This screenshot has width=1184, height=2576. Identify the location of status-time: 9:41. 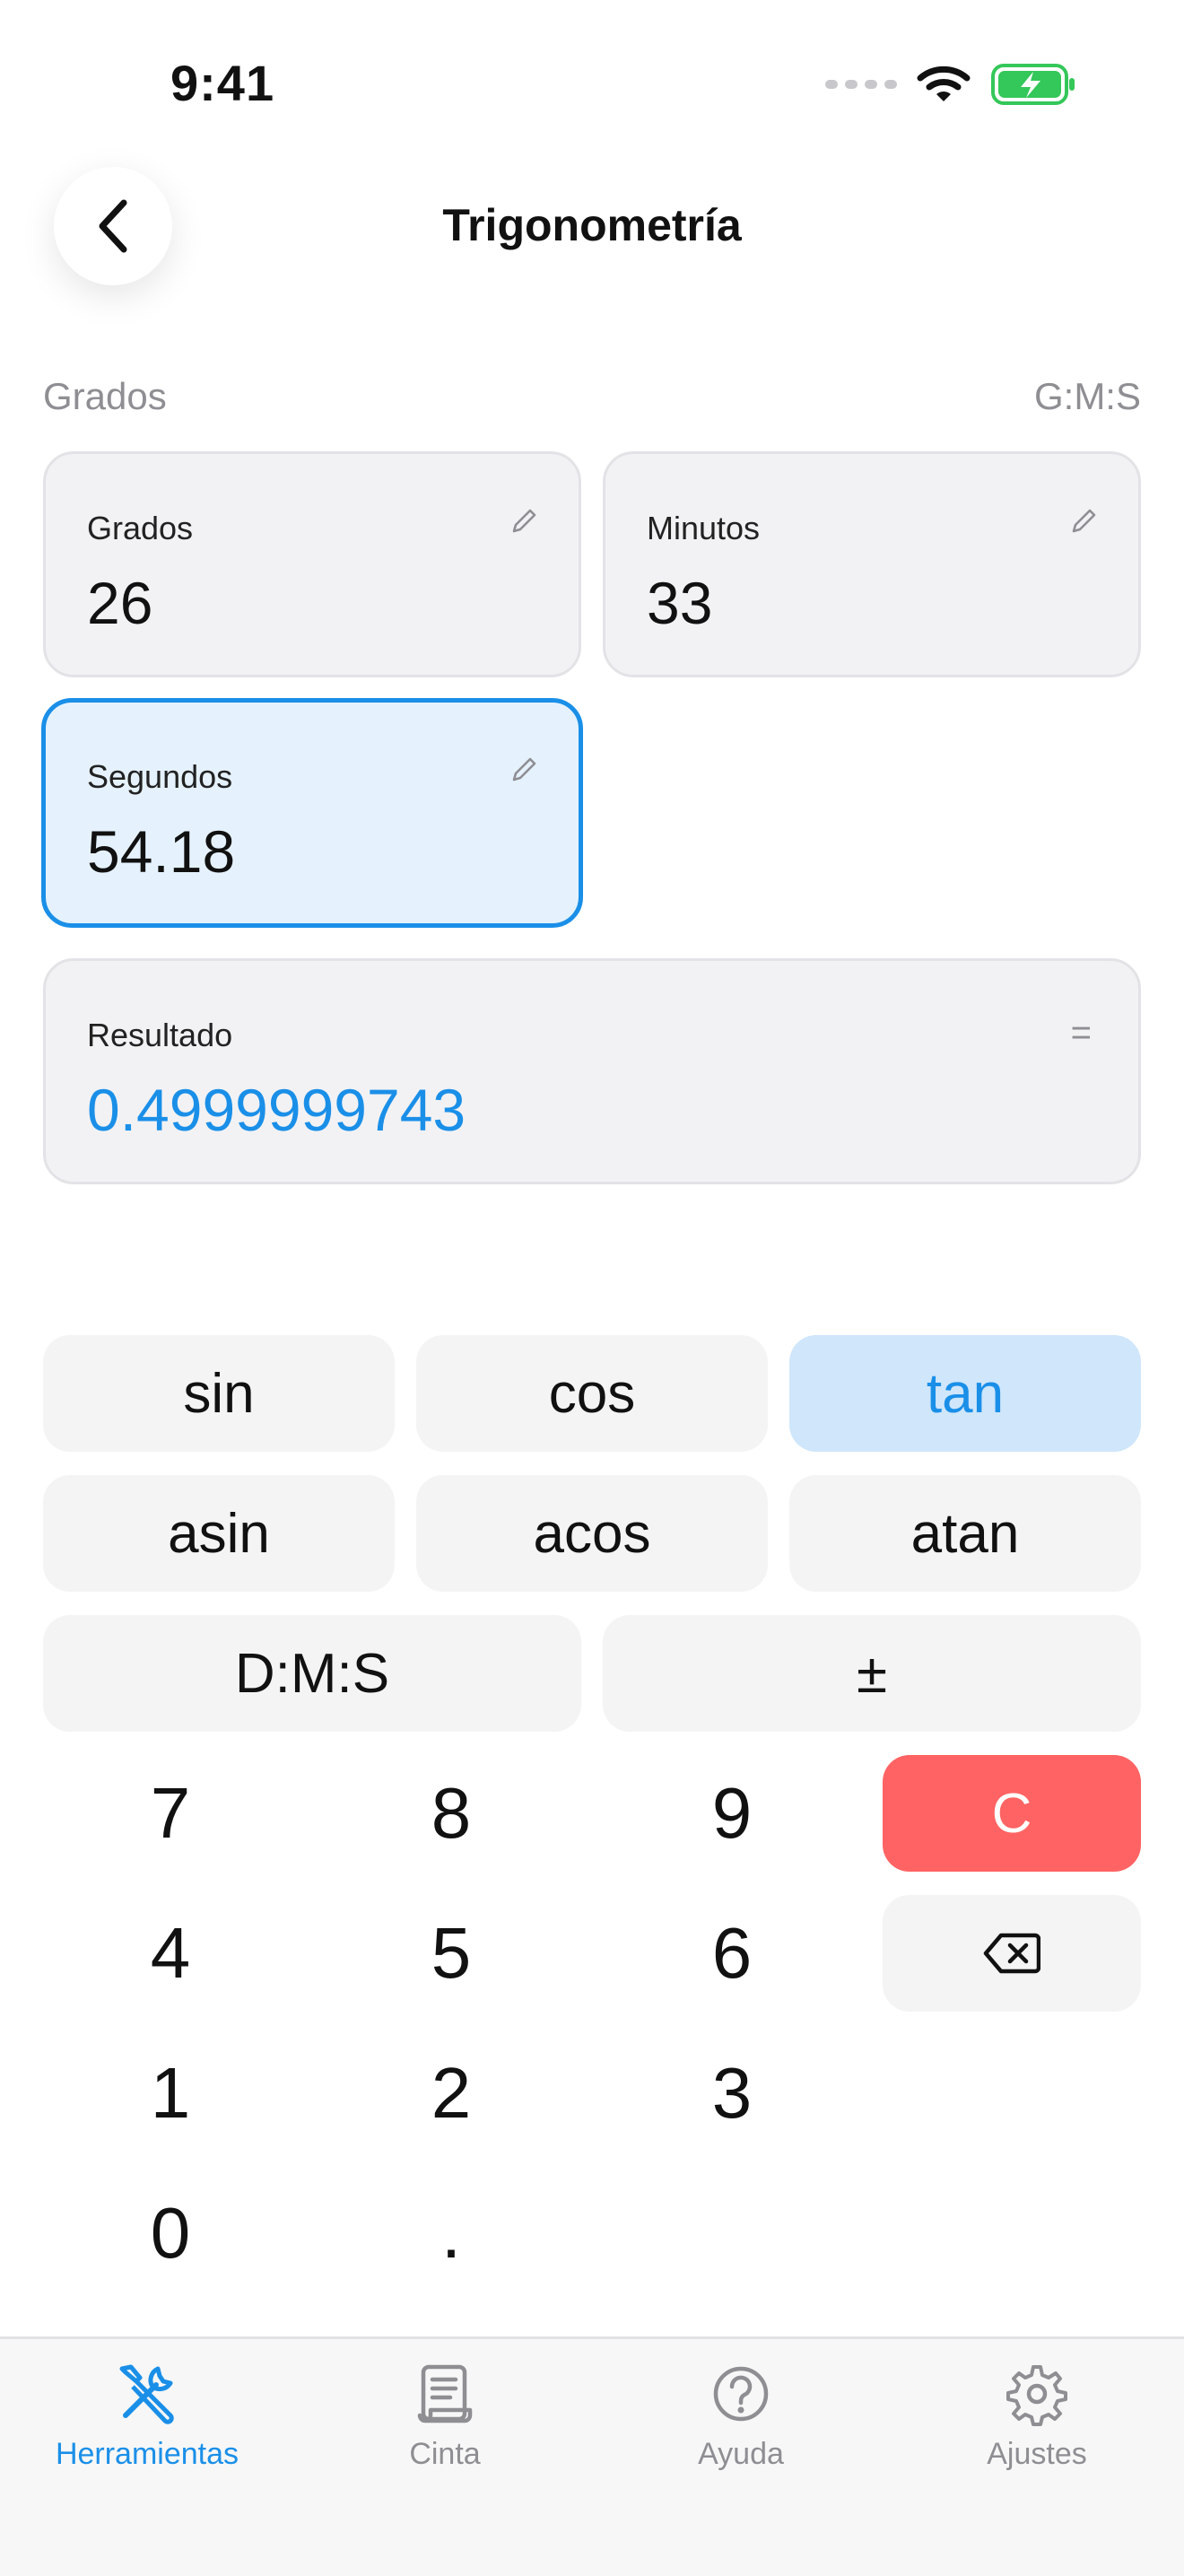
(223, 83).